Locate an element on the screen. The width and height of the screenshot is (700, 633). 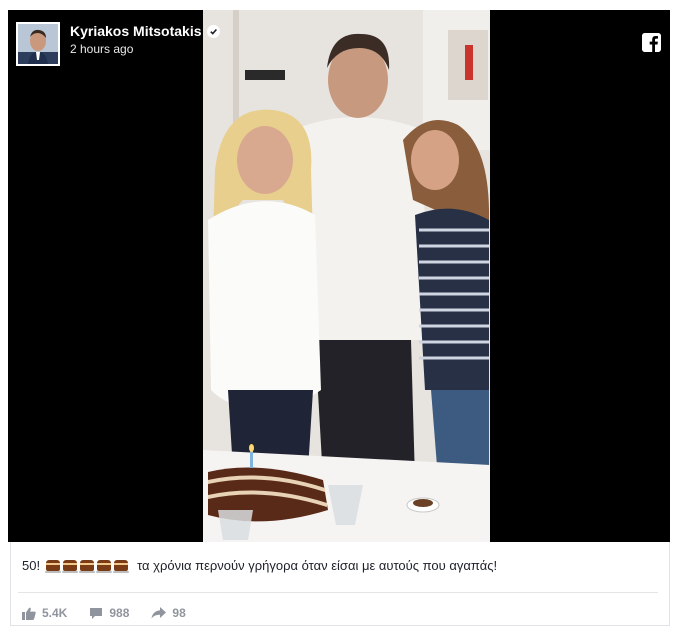
post-timestamp: 2 hours ago is located at coordinates (145, 49).